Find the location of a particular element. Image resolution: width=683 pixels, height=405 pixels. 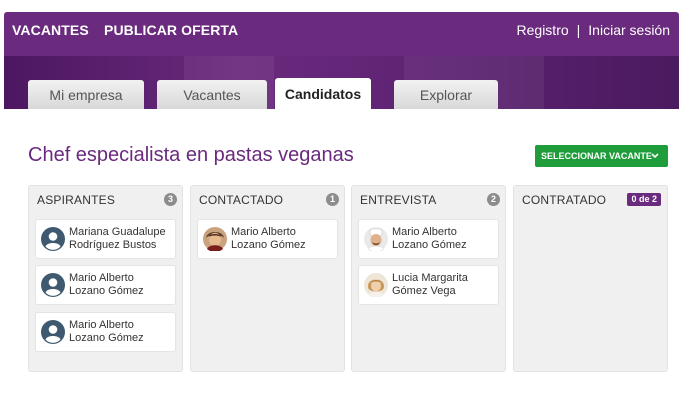

candidate-first-name: Mariana Guadalupe is located at coordinates (117, 232).